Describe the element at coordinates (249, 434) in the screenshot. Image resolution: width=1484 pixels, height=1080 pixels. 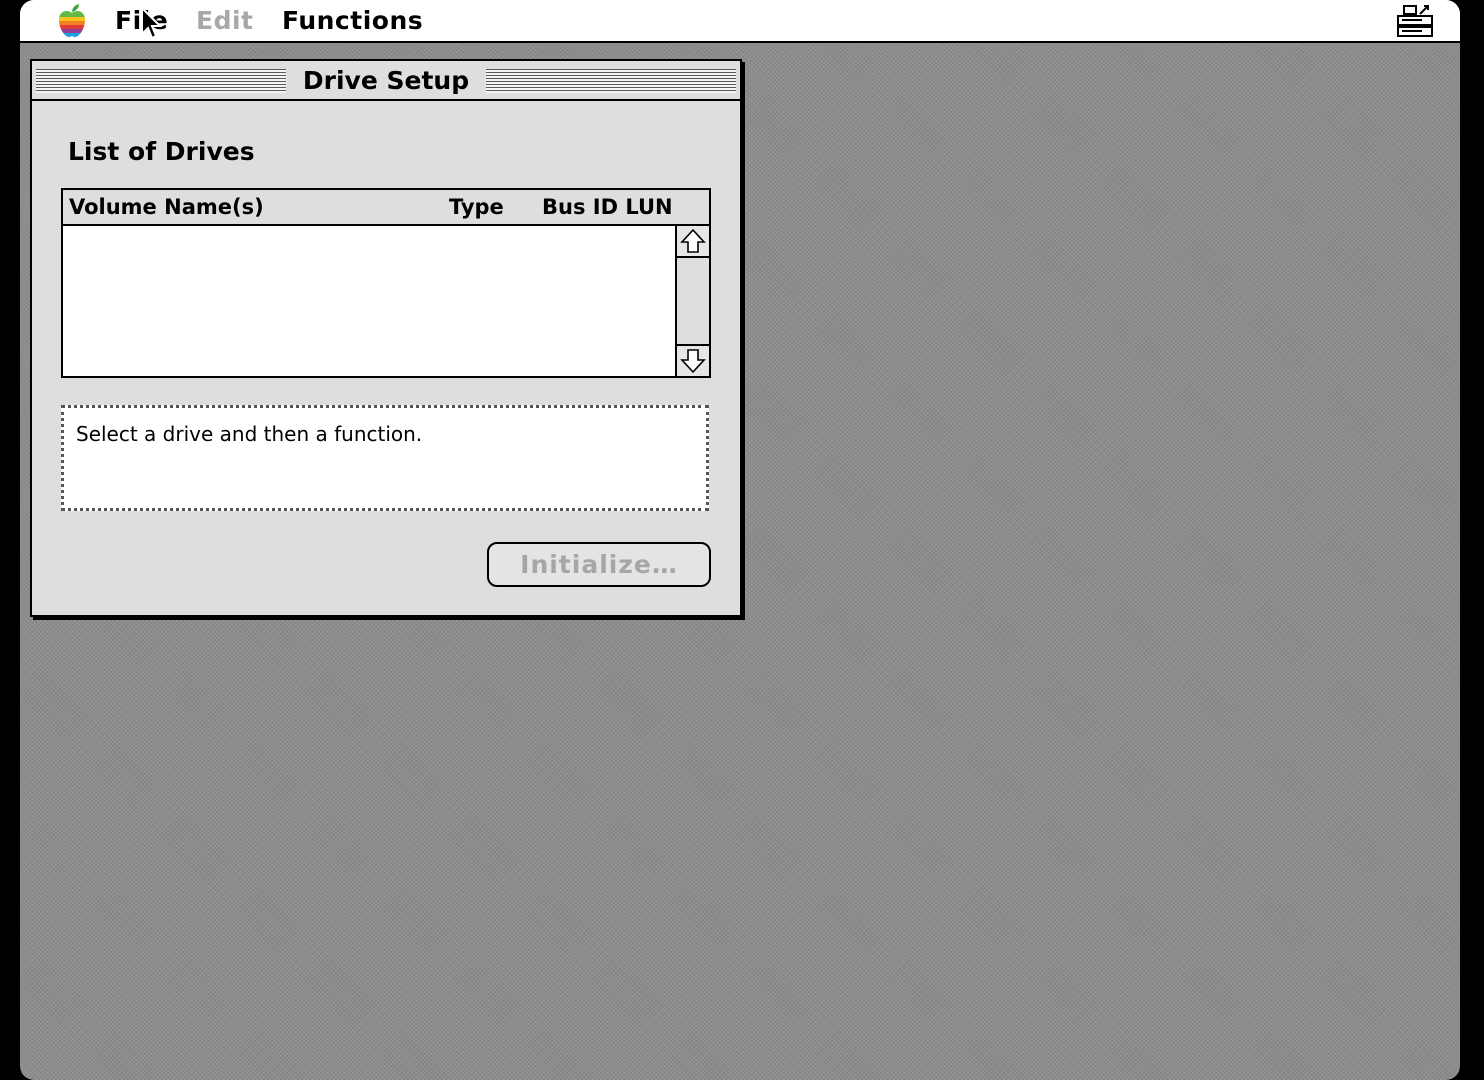
I see `status-message: Select a drive and then a function.` at that location.